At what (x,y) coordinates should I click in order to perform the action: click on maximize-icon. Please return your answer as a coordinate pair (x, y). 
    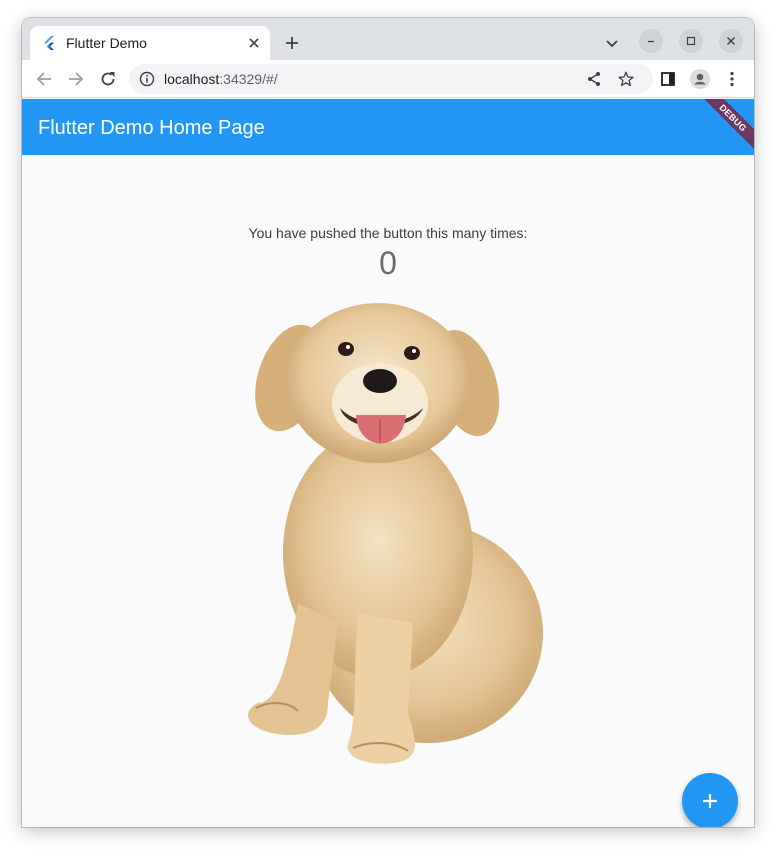
    Looking at the image, I should click on (691, 41).